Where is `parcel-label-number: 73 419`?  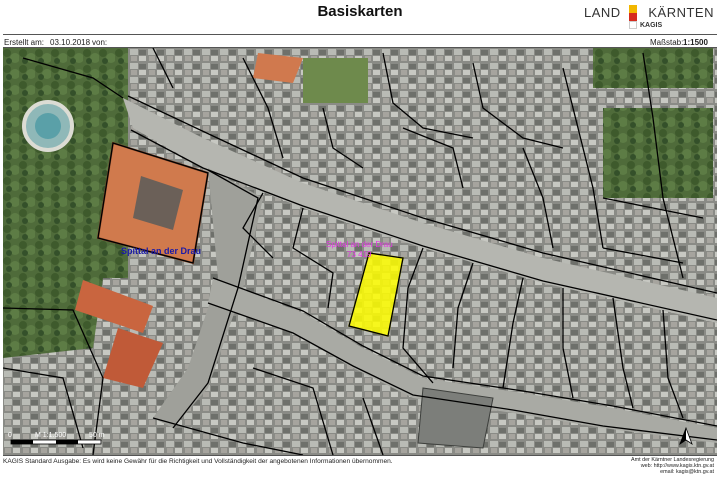
parcel-label-number: 73 419 is located at coordinates (359, 254).